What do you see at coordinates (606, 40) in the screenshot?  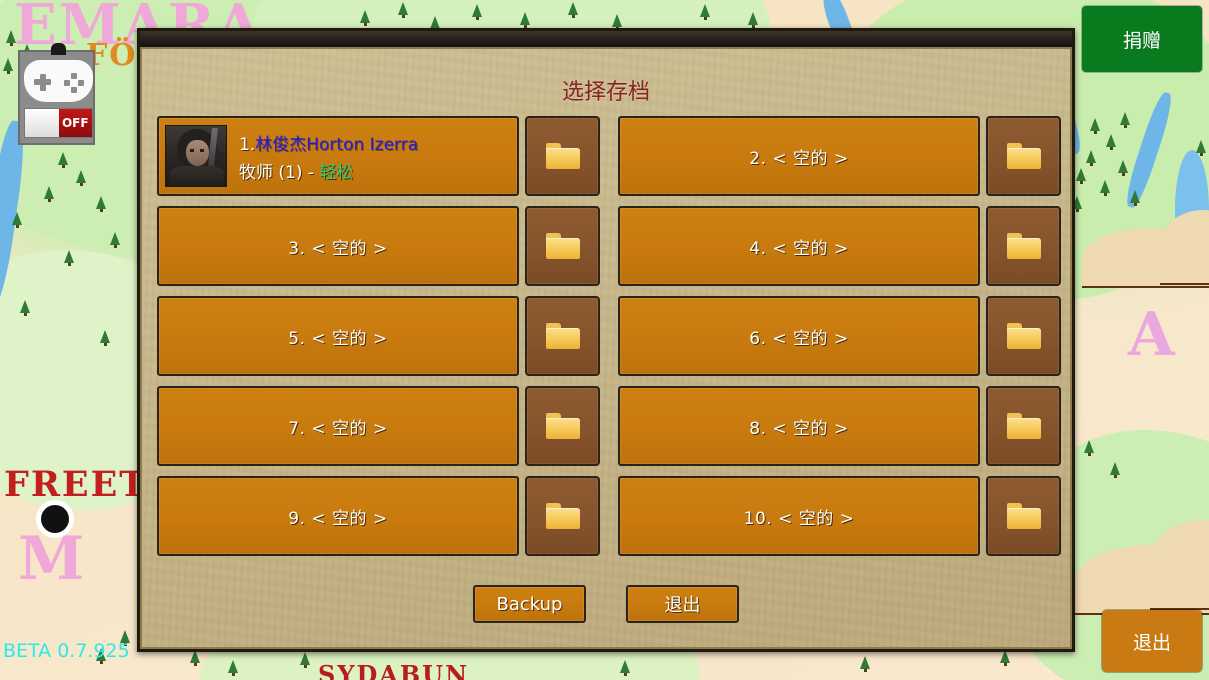 I see `dialog-titlebar` at bounding box center [606, 40].